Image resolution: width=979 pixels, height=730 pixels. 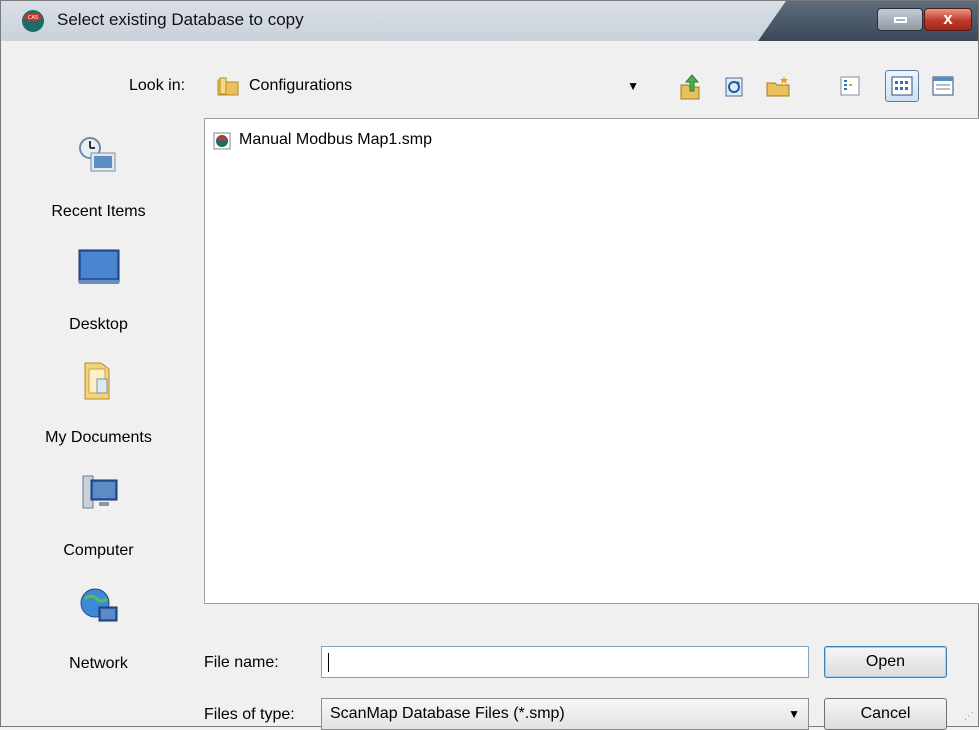 I want to click on file-type-dropdown: ScanMap Database Files (*.smp) ▼, so click(x=565, y=714).